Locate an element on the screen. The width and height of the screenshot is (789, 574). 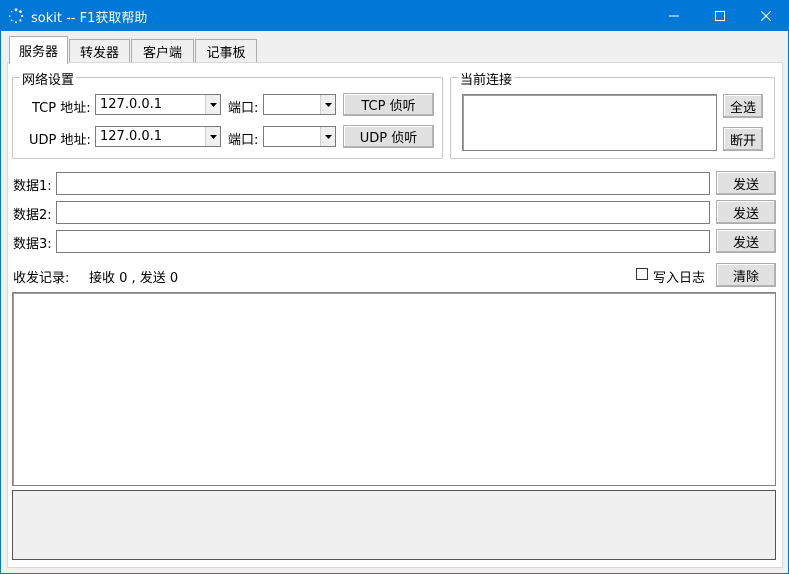
network-settings-legend: 网络设置 is located at coordinates (48, 78).